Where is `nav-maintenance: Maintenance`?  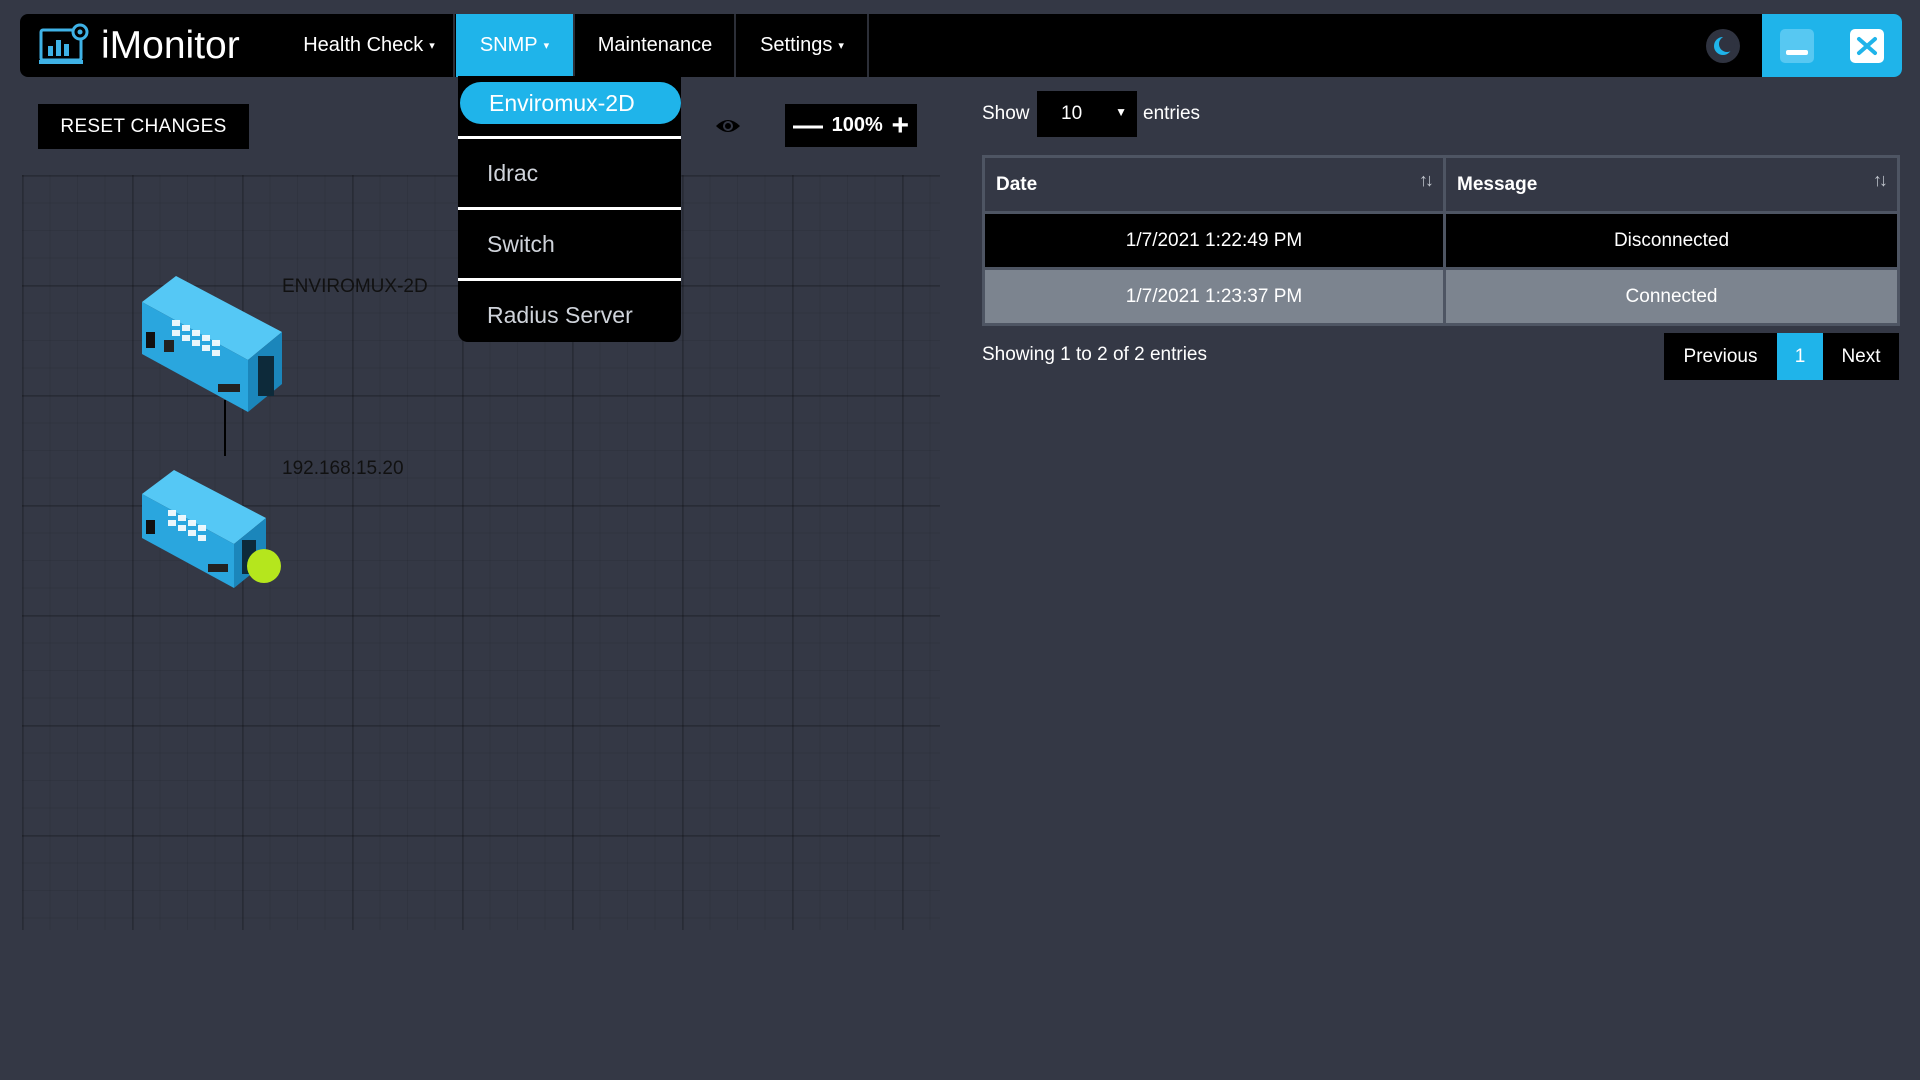 nav-maintenance: Maintenance is located at coordinates (655, 45).